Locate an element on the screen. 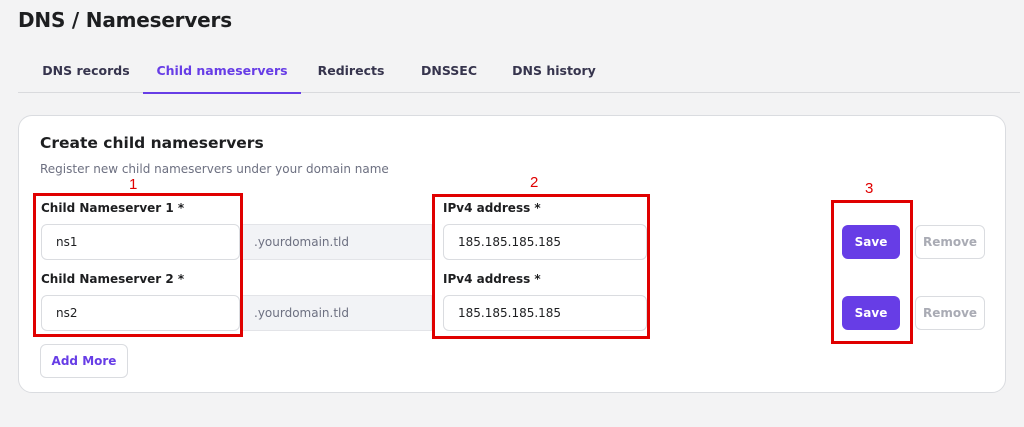 This screenshot has width=1024, height=427. card-title: Create child nameservers is located at coordinates (152, 143).